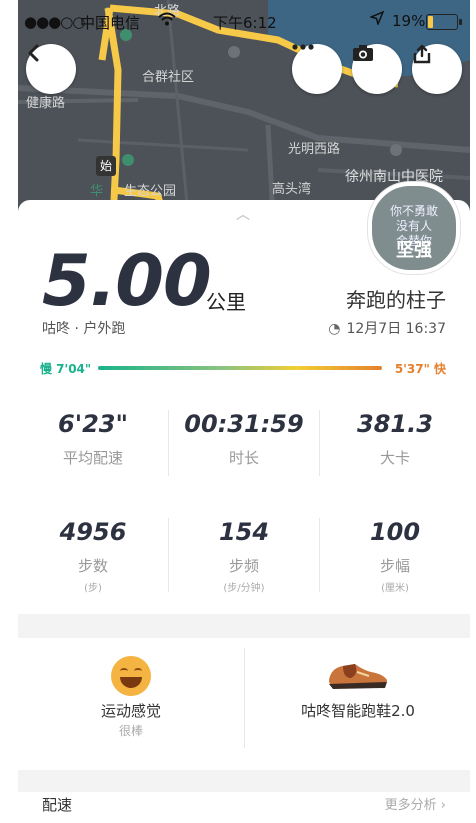 The height and width of the screenshot is (823, 476). I want to click on distance-value: 5.00, so click(127, 281).